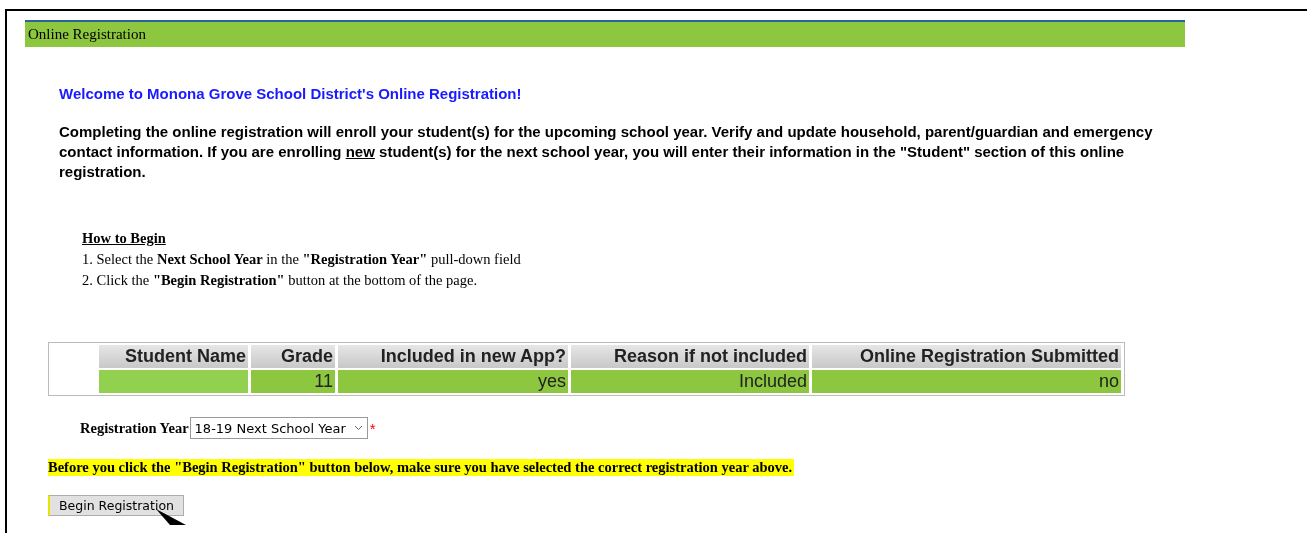  Describe the element at coordinates (633, 280) in the screenshot. I see `instruction-step: 2. Click the "Begin Registration" button at the bottom of the page.` at that location.